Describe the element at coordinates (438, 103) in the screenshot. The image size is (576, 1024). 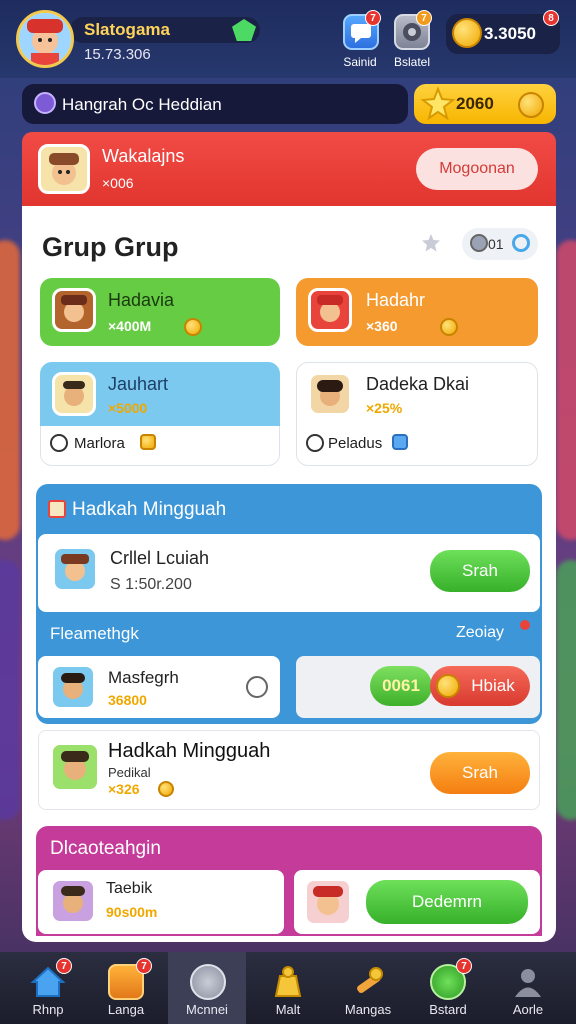
I see `star-icon` at that location.